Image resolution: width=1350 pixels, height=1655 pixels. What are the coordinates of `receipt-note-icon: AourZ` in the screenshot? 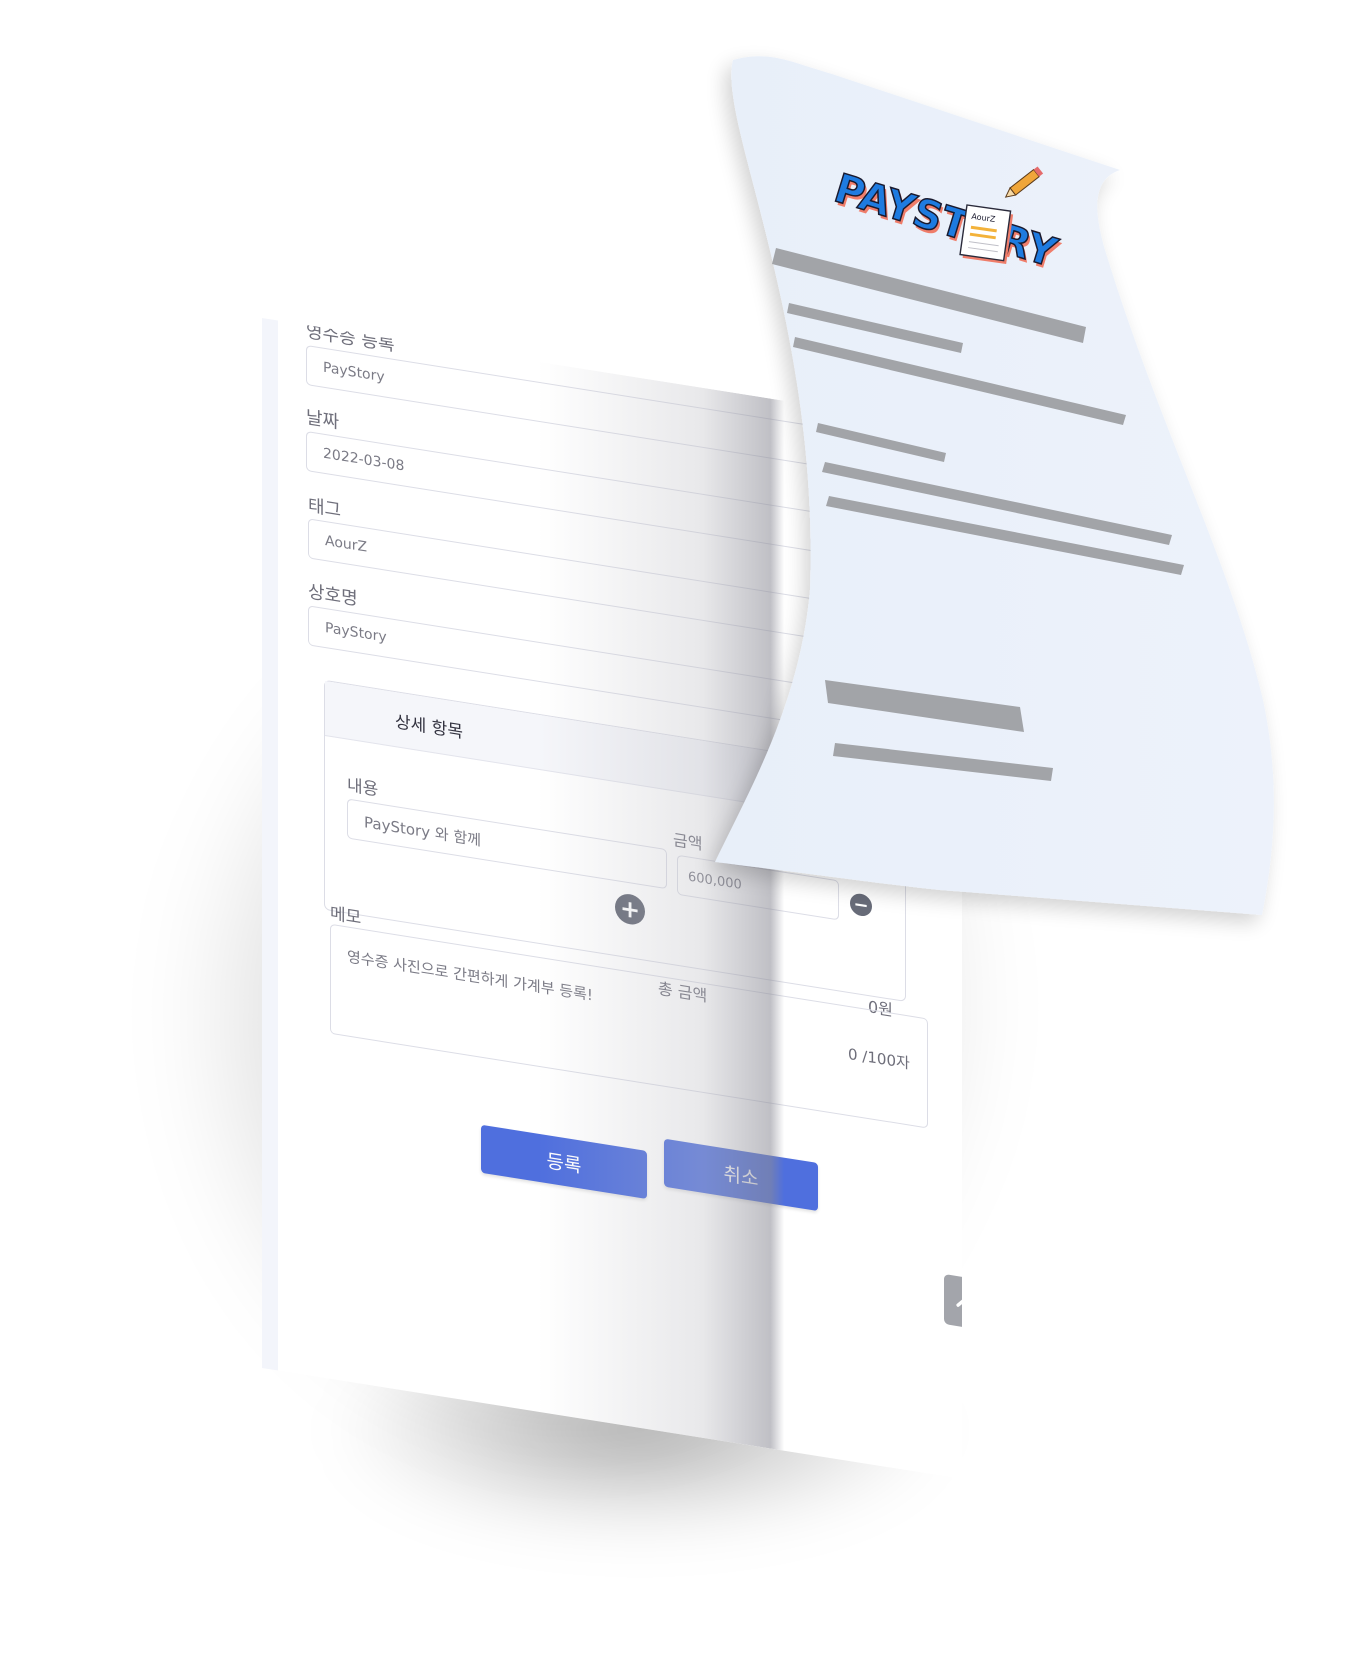 It's located at (986, 234).